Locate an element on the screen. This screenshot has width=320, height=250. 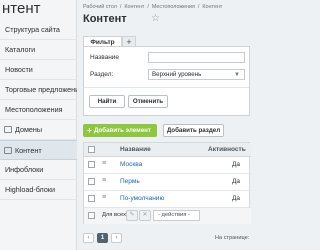
select-all-checkbox is located at coordinates (91, 149).